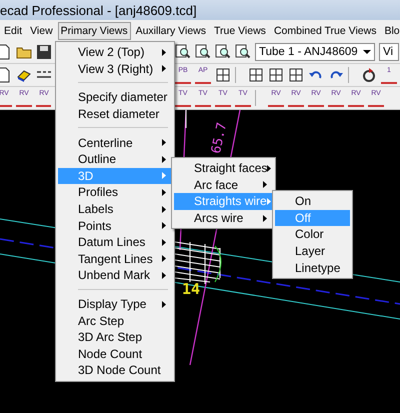 The width and height of the screenshot is (400, 413). What do you see at coordinates (115, 242) in the screenshot?
I see `menu-item: Datum Lines` at bounding box center [115, 242].